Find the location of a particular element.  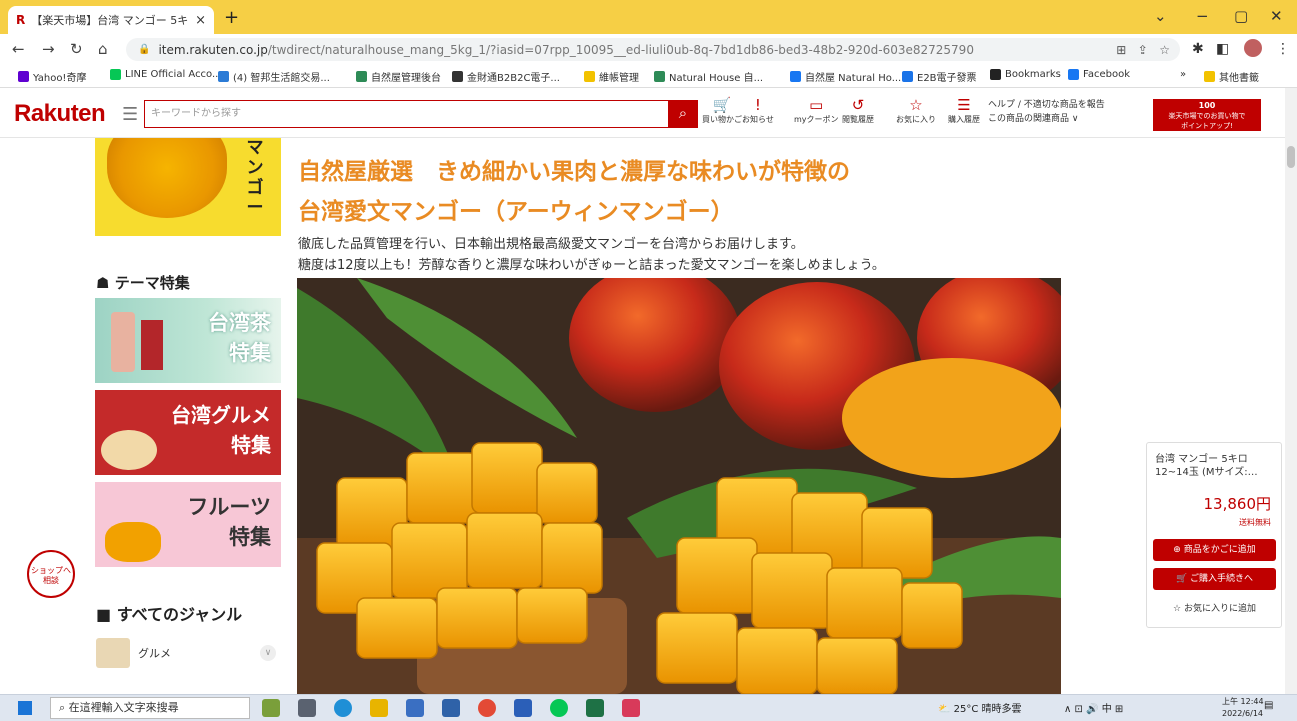

point-up-banner: 100 楽天市場でのお買い物で ポイントアップ! is located at coordinates (1207, 115).